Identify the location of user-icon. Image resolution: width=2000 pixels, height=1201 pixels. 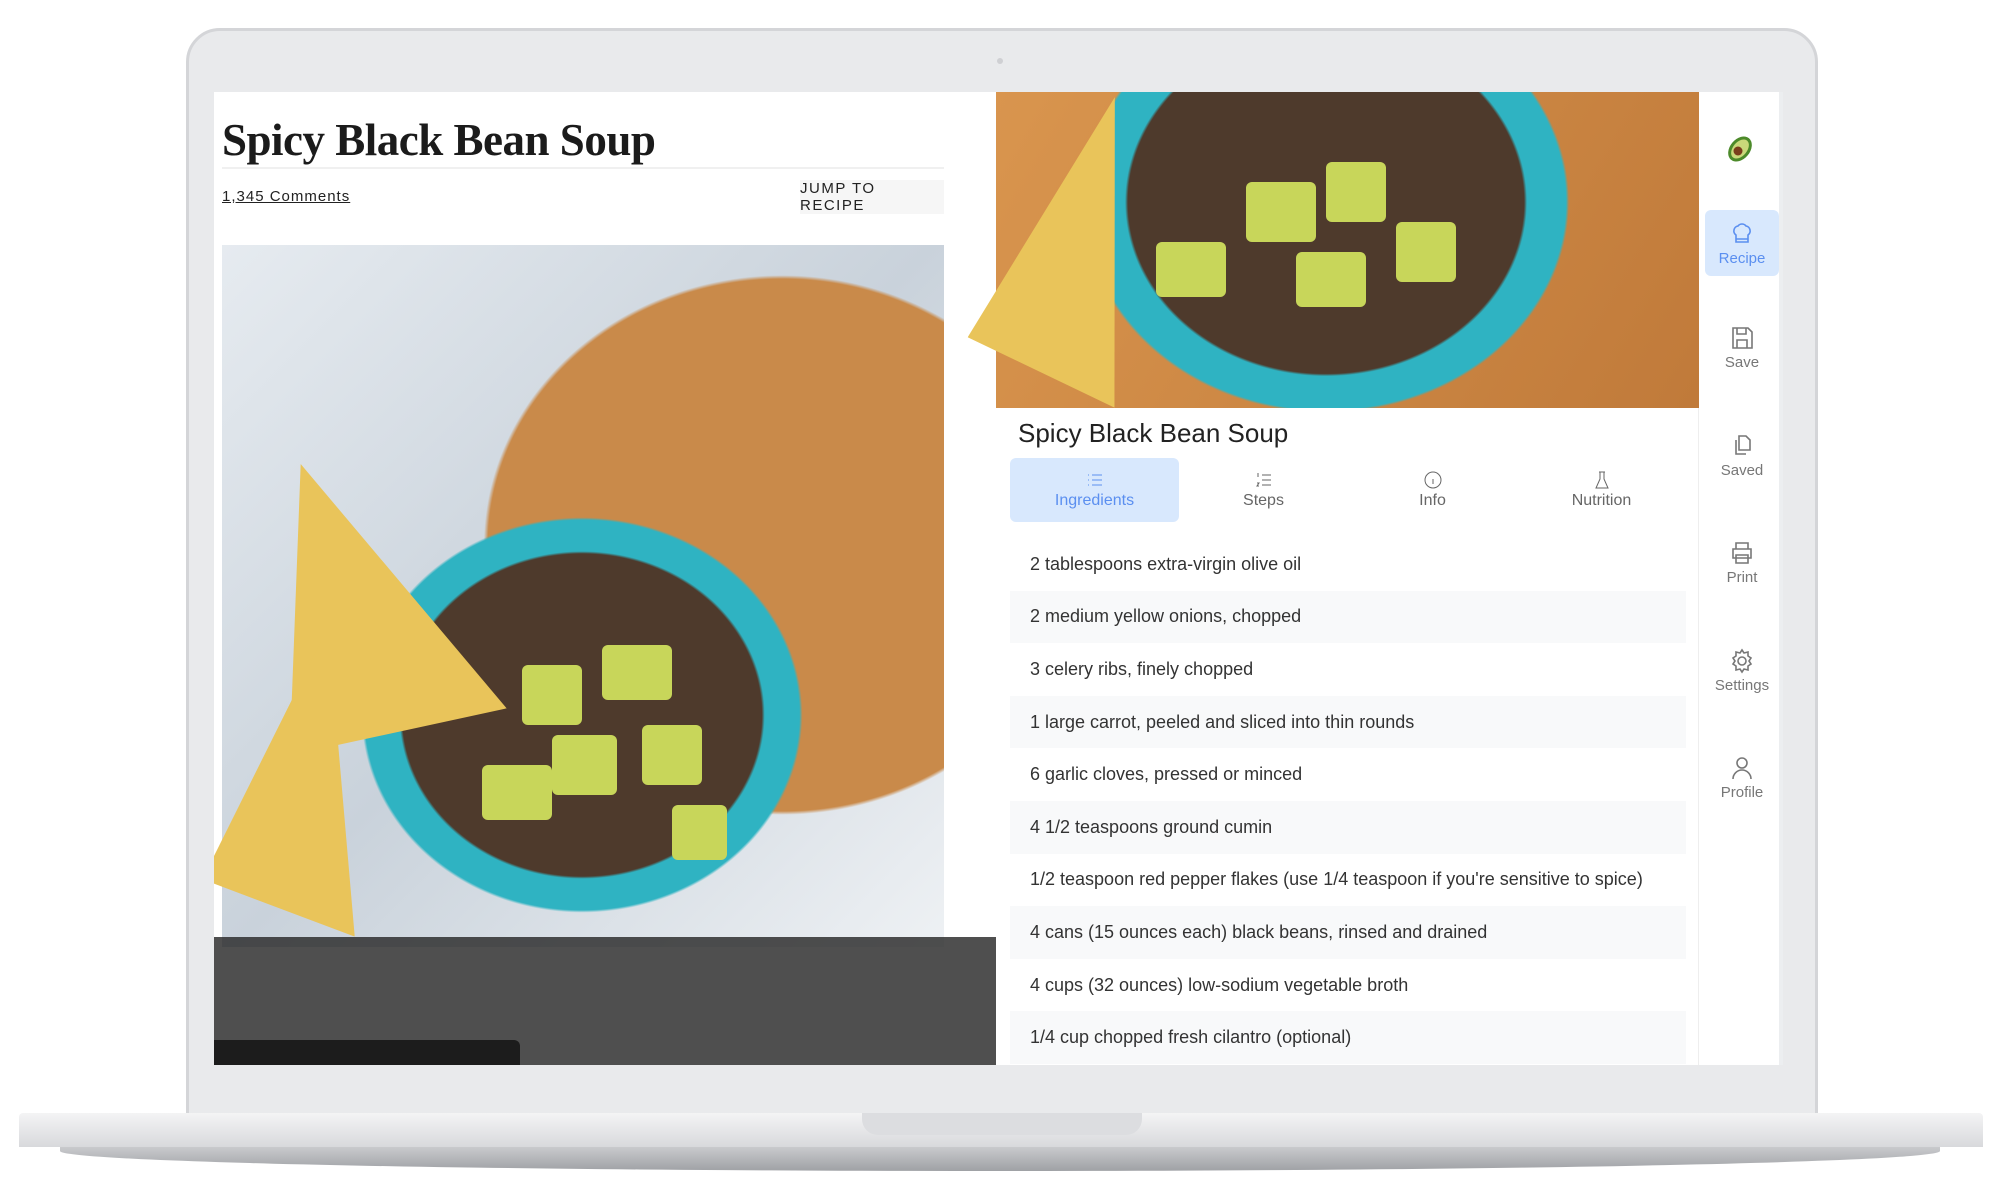
(1742, 767).